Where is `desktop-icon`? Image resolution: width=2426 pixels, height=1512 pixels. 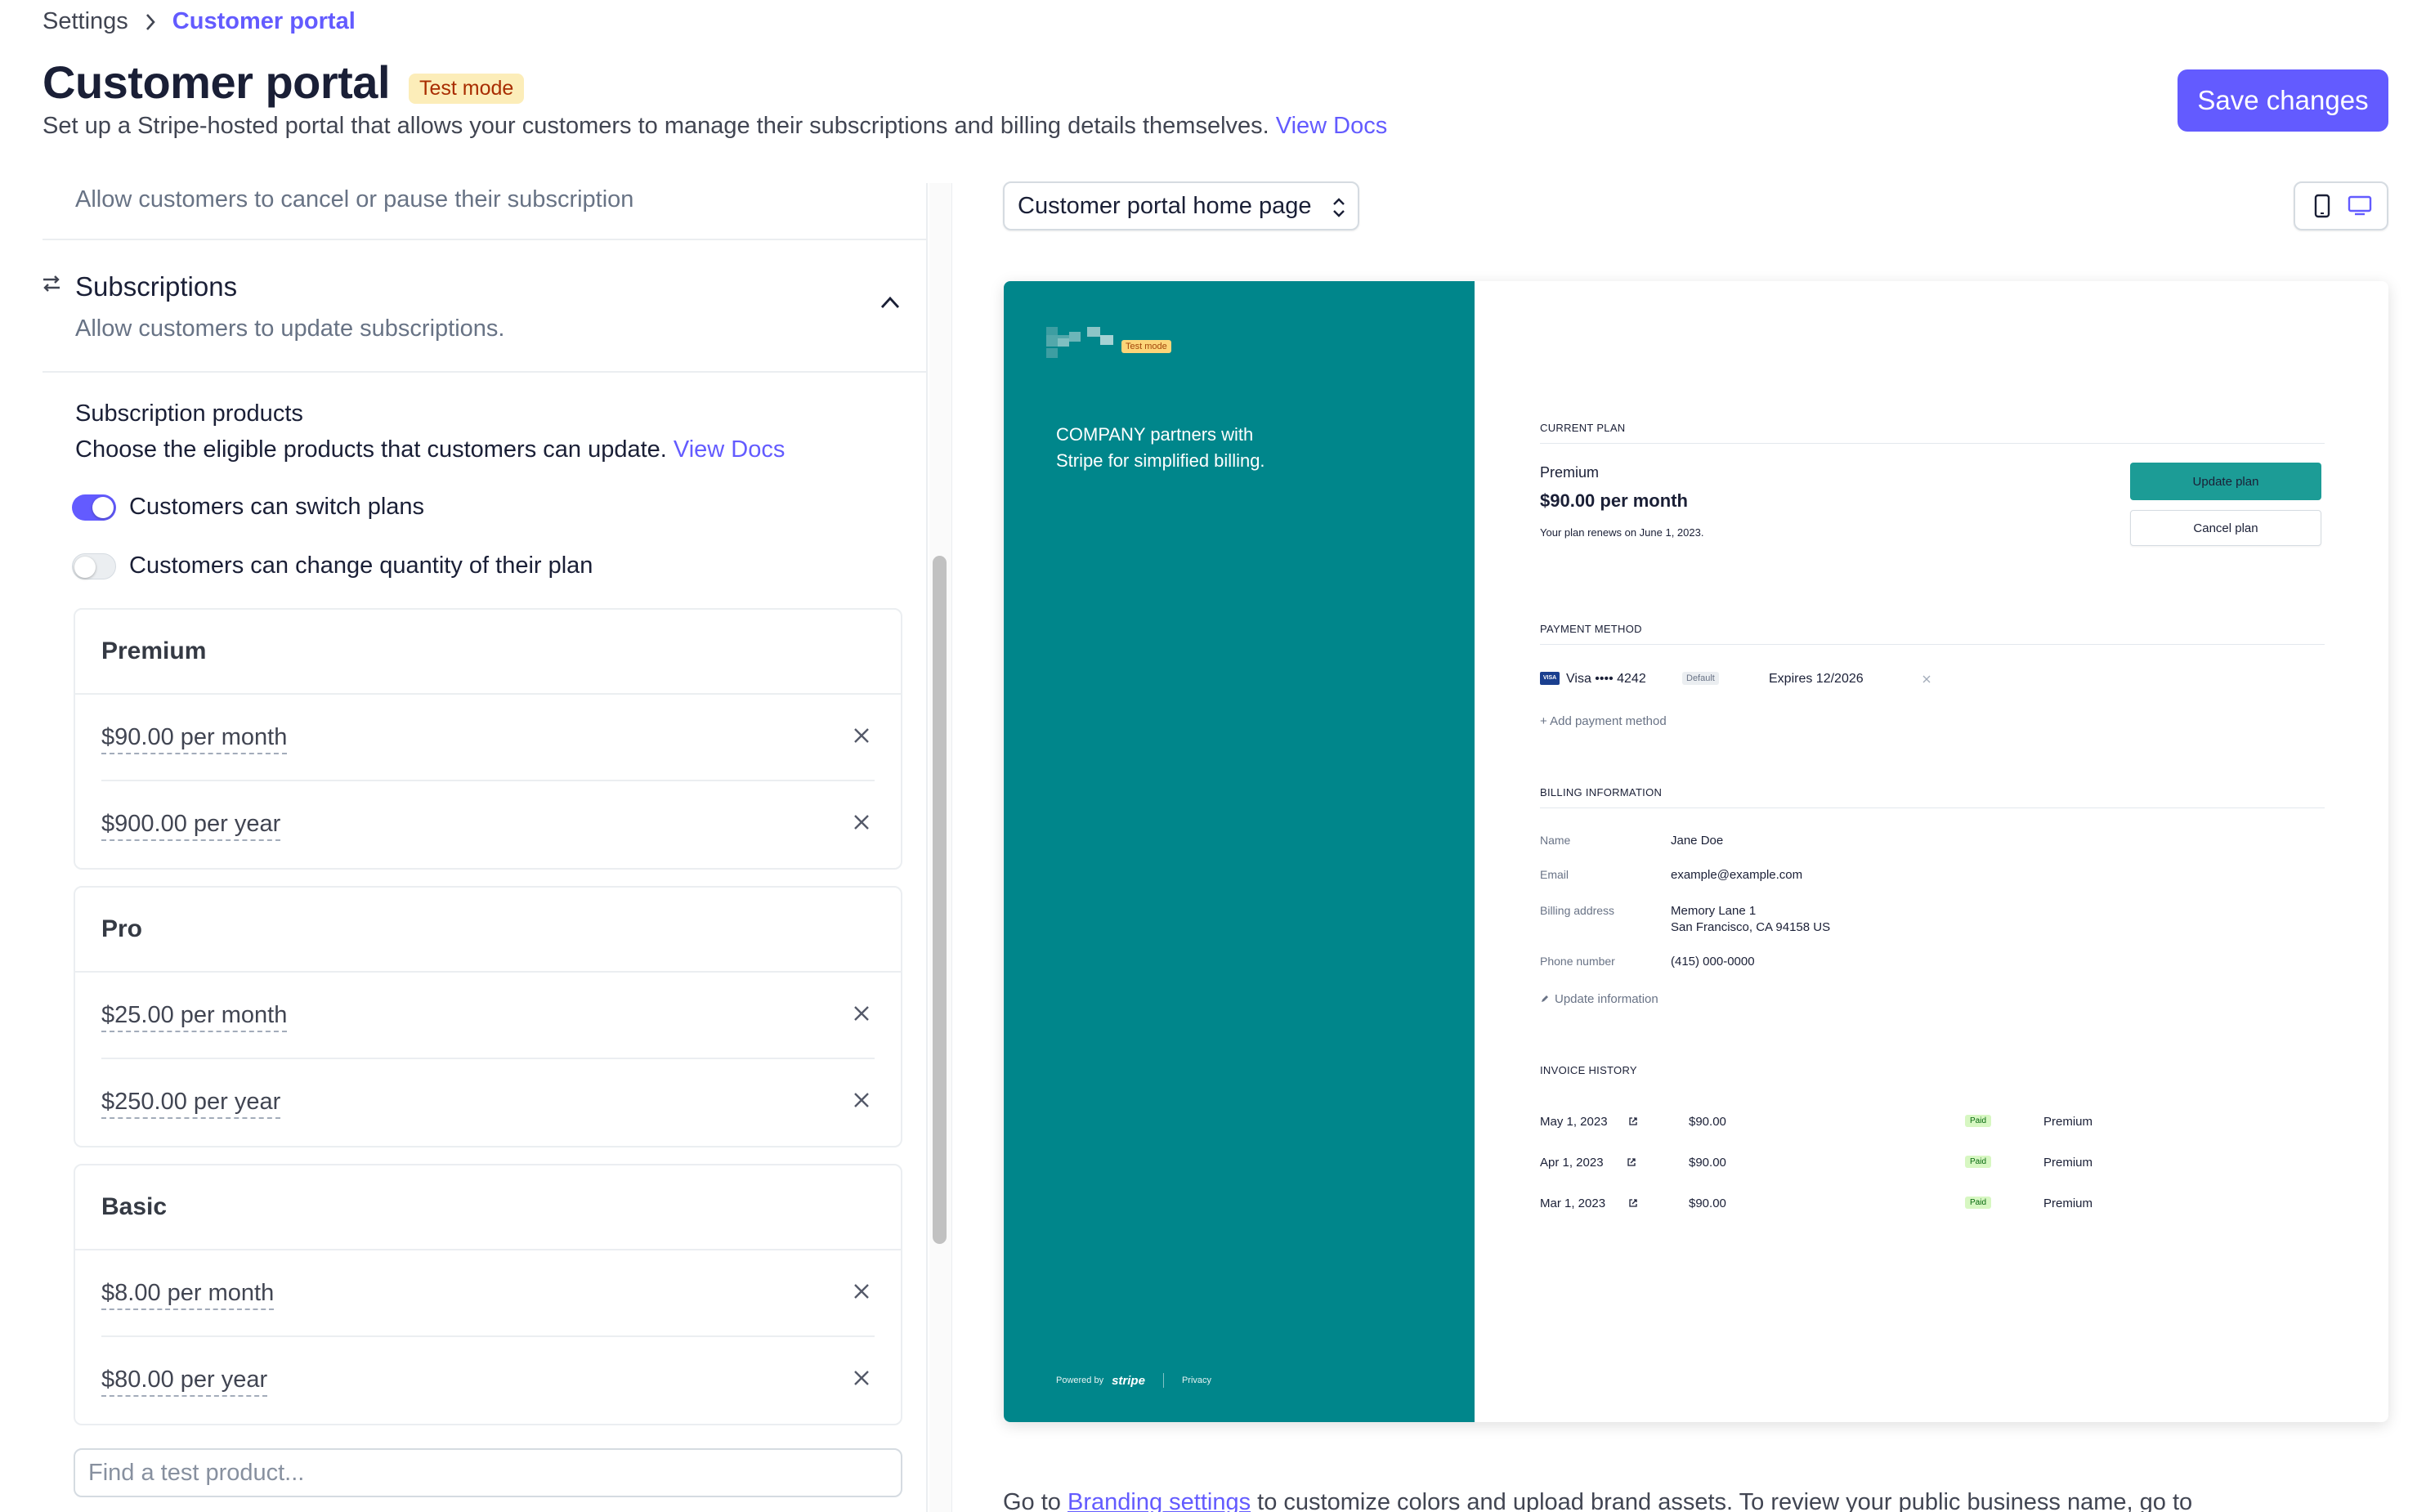
desktop-icon is located at coordinates (2360, 205).